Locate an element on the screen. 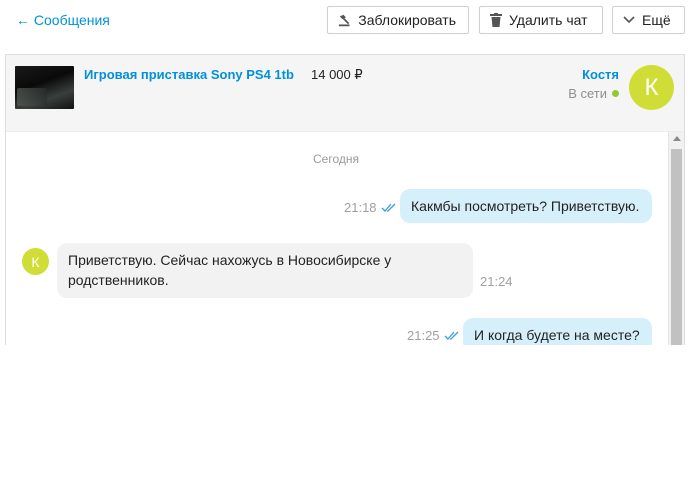 This screenshot has width=700, height=488. more-menu-button: Ещё is located at coordinates (648, 20).